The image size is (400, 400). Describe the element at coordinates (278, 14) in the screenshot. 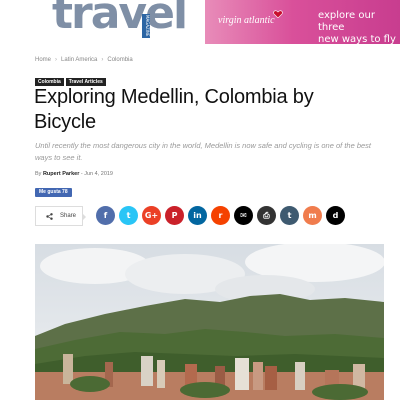

I see `heart-icon` at that location.